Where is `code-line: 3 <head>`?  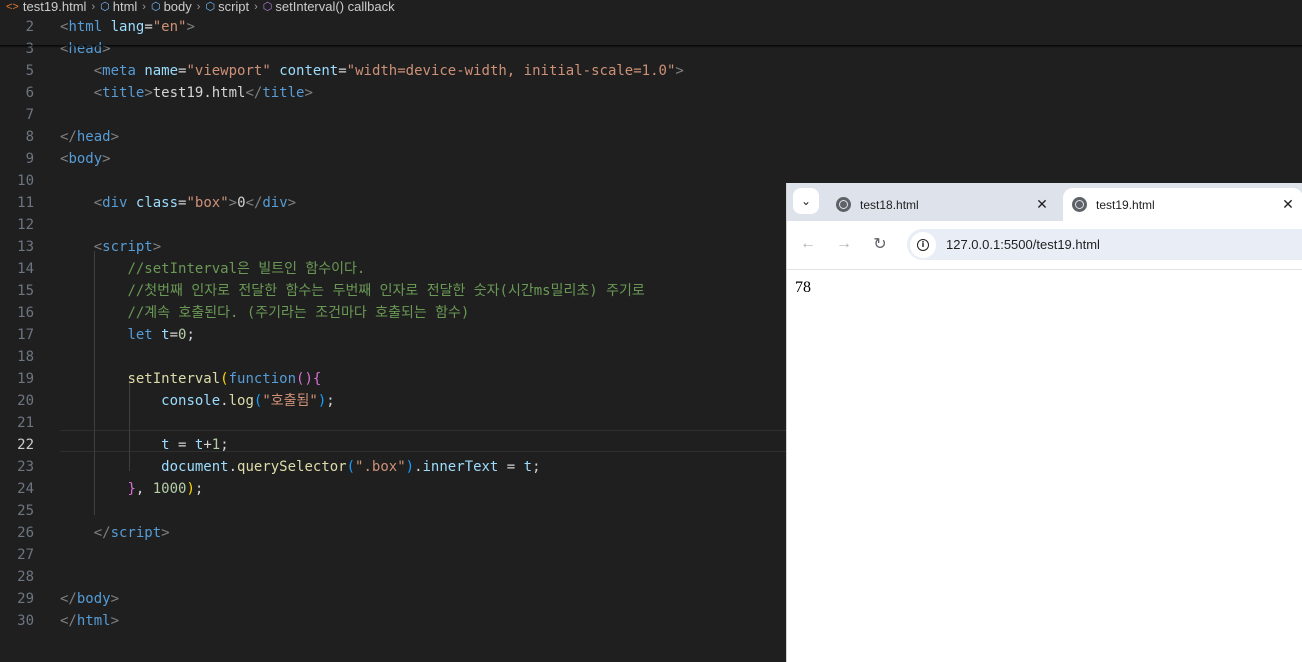 code-line: 3 <head> is located at coordinates (651, 49).